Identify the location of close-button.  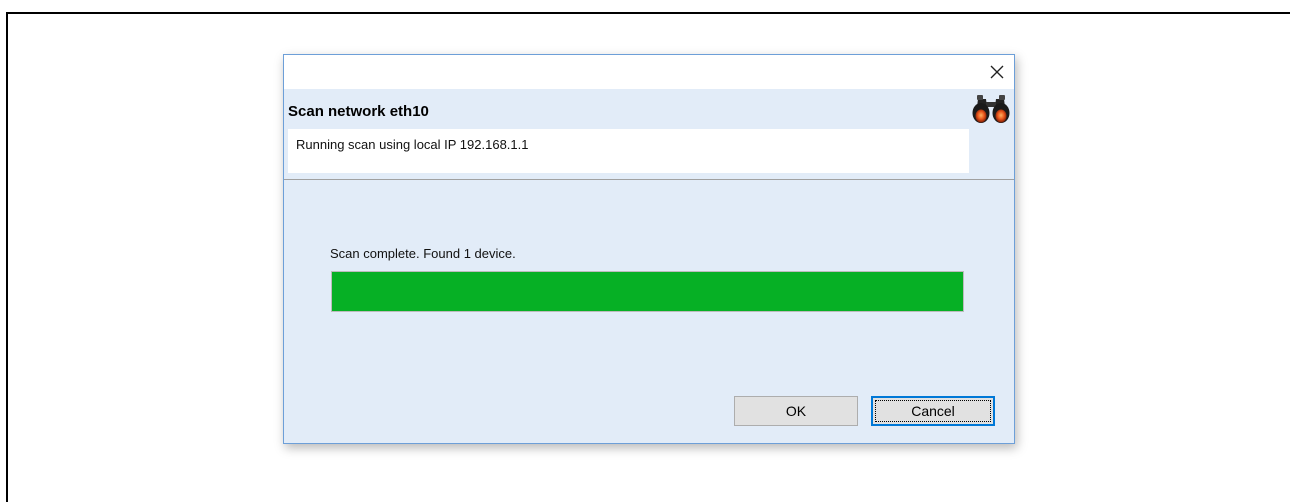
(997, 72).